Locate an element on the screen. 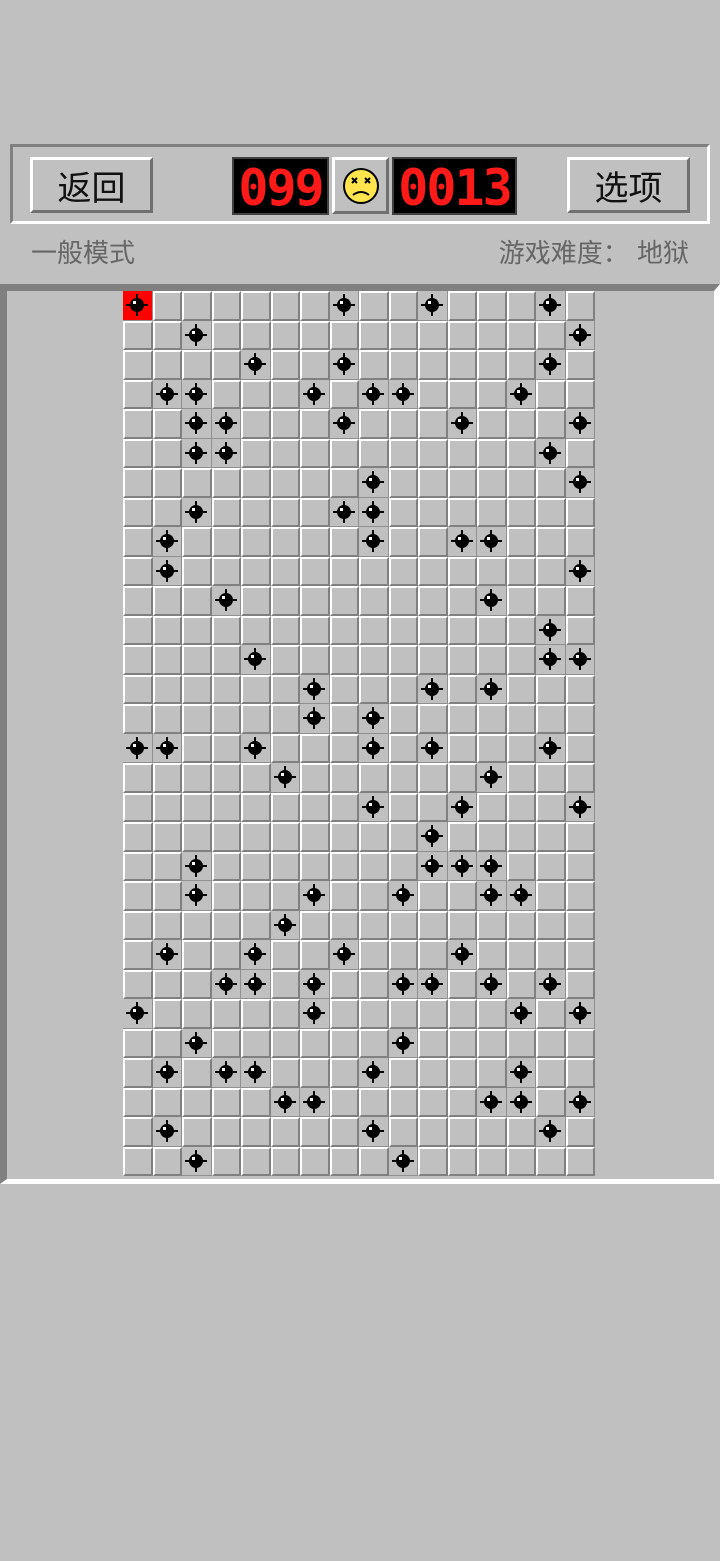 Image resolution: width=720 pixels, height=1561 pixels. exploded-mine-cell is located at coordinates (138, 306).